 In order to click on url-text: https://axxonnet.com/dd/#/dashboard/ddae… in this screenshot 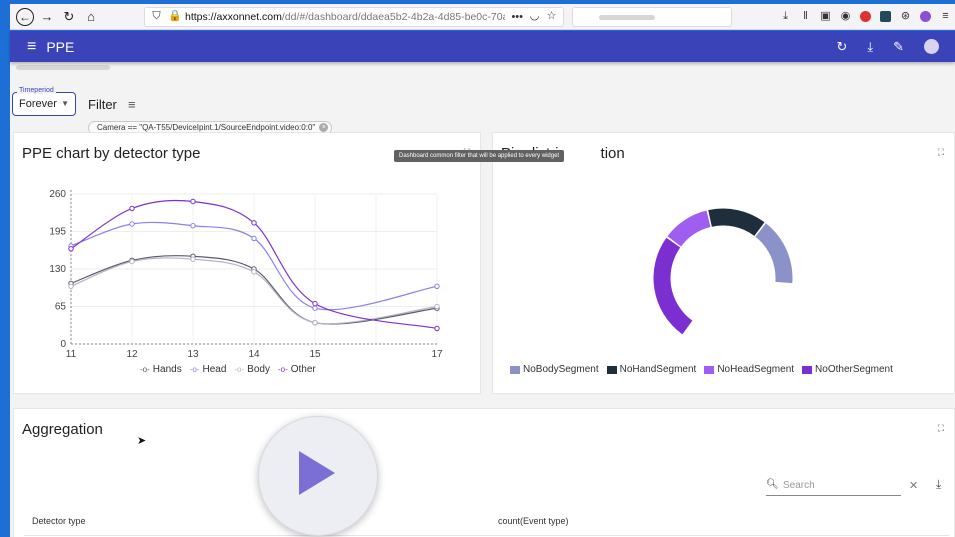, I will do `click(345, 16)`.